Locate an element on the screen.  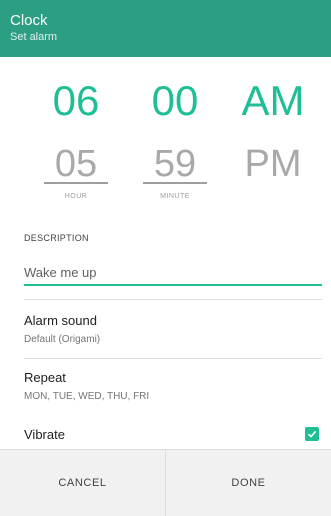
period-selected: AM is located at coordinates (273, 101).